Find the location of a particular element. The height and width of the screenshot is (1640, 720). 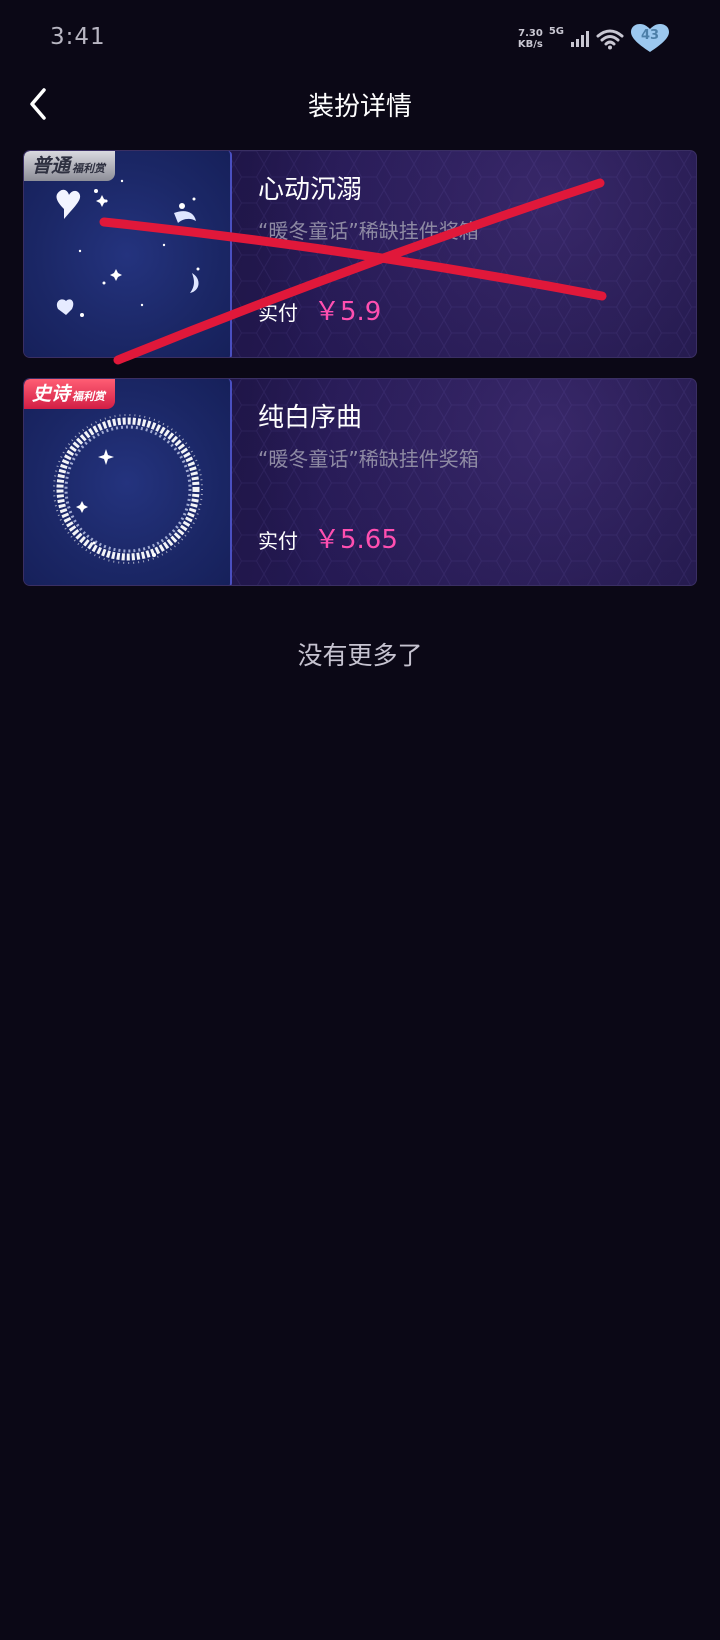

dress-item-card: 史诗 福利赏 纯白序曲 “暖冬童话”稀缺挂件奖箱 实付 ￥5.65 is located at coordinates (360, 482).